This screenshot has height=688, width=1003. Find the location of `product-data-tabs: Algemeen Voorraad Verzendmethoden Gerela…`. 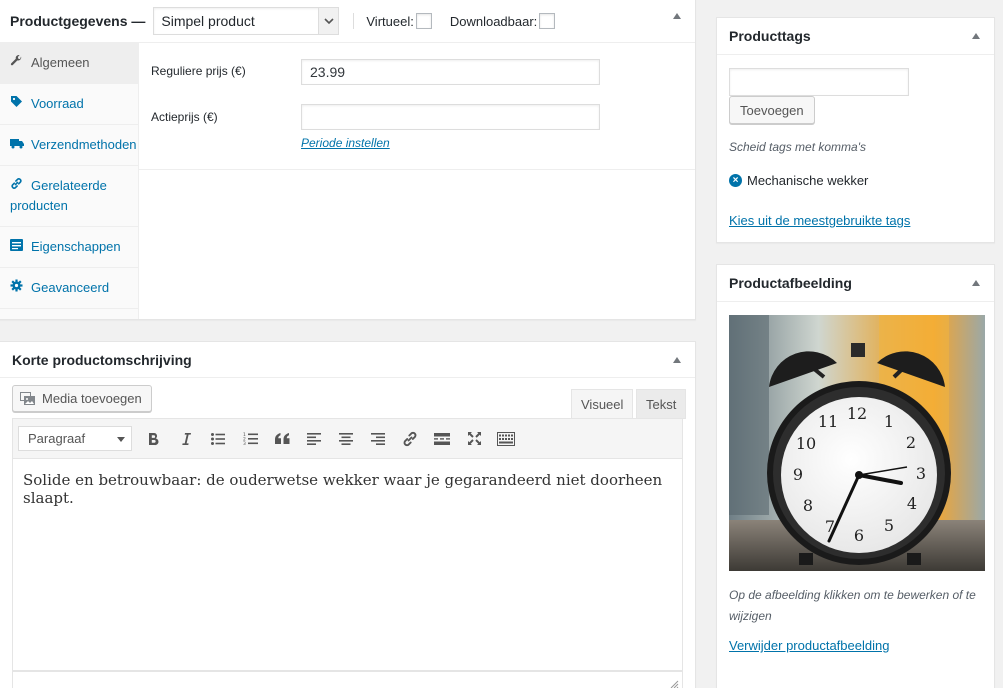

product-data-tabs: Algemeen Voorraad Verzendmethoden Gerela… is located at coordinates (69, 181).